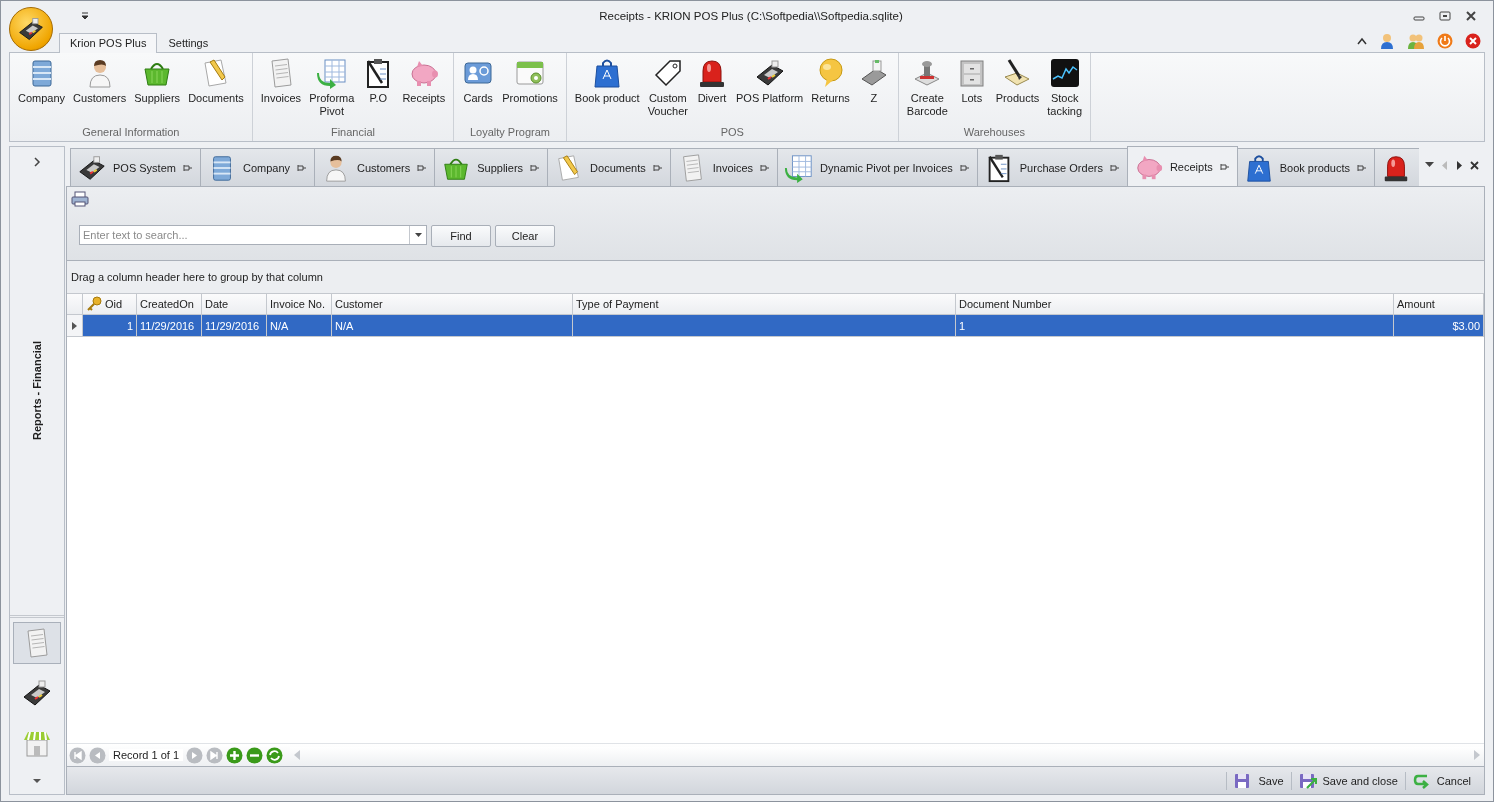 Image resolution: width=1494 pixels, height=802 pixels. What do you see at coordinates (733, 167) in the screenshot?
I see `tab-label: Invoices` at bounding box center [733, 167].